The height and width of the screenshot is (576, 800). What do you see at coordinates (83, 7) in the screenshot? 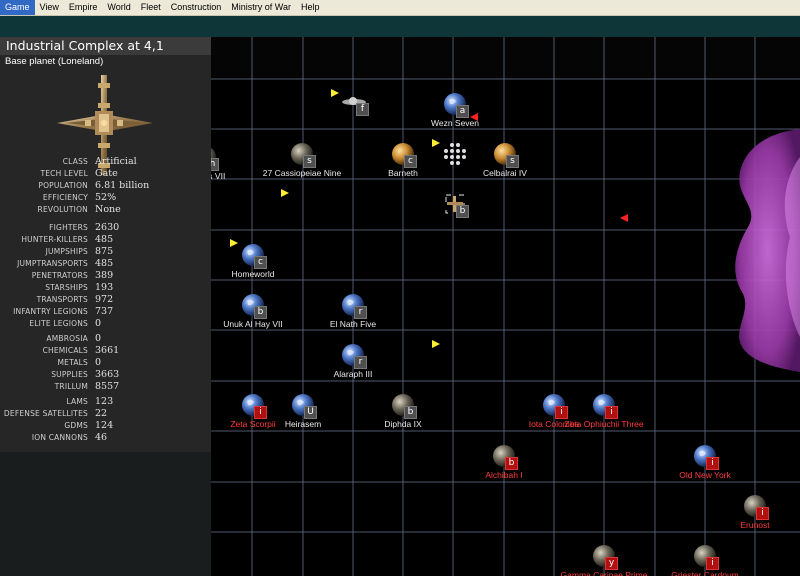
I see `menu-empire: Empire` at bounding box center [83, 7].